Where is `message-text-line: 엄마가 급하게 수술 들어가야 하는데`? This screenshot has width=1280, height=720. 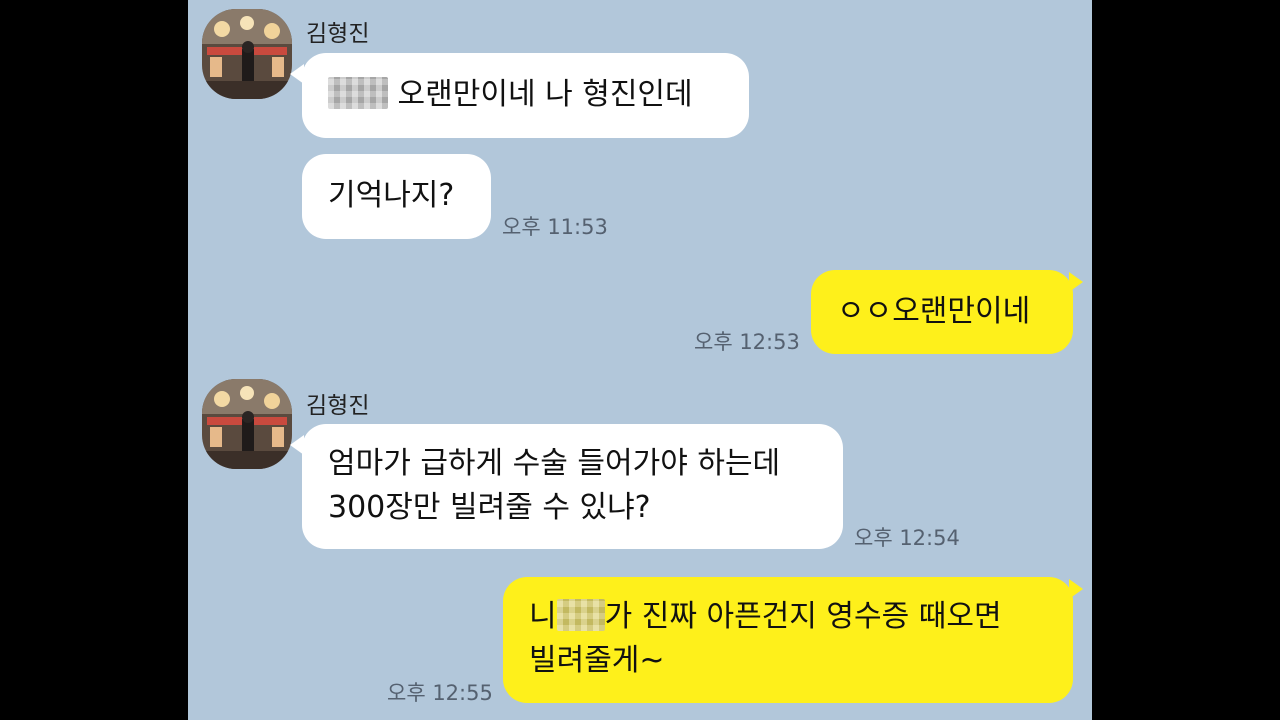
message-text-line: 엄마가 급하게 수술 들어가야 하는데 is located at coordinates (554, 463).